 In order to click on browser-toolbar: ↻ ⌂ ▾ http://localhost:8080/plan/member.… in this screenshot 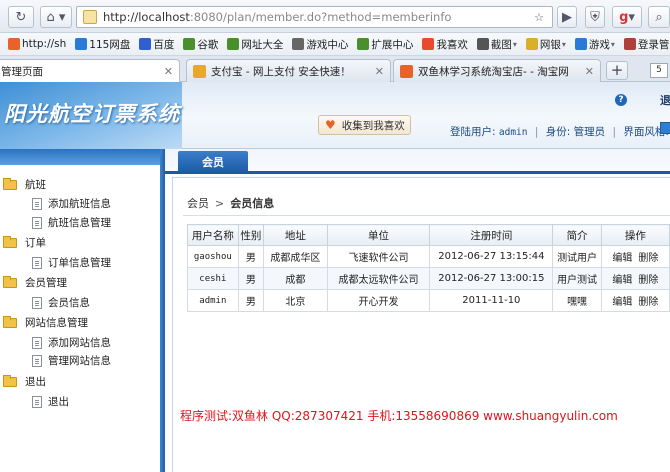, I will do `click(335, 16)`.